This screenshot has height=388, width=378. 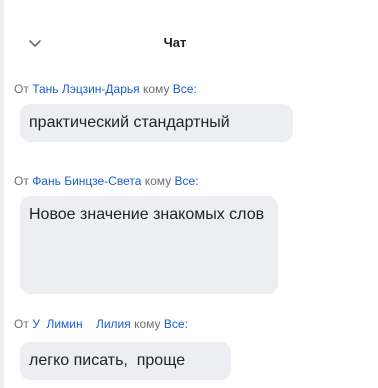 I want to click on message-meta: От У Лимин Лилия кому Все:, so click(x=101, y=324).